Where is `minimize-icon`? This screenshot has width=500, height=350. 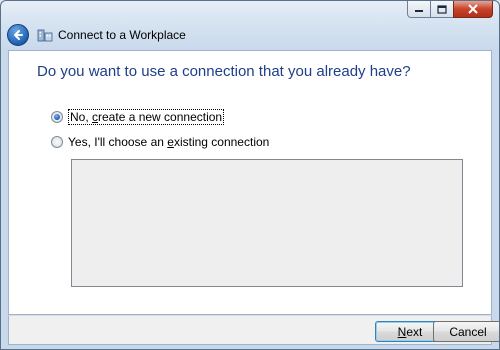
minimize-icon is located at coordinates (419, 11).